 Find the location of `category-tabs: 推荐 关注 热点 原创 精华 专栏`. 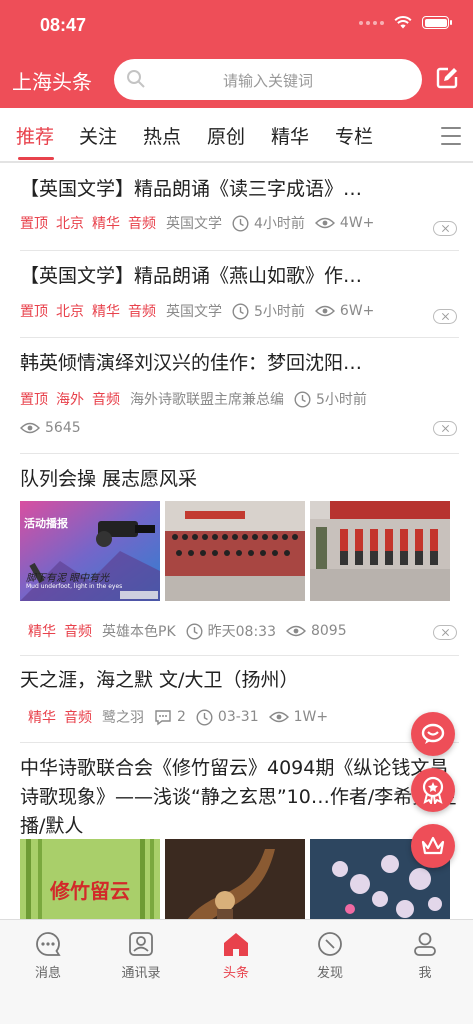

category-tabs: 推荐 关注 热点 原创 精华 专栏 is located at coordinates (236, 135).